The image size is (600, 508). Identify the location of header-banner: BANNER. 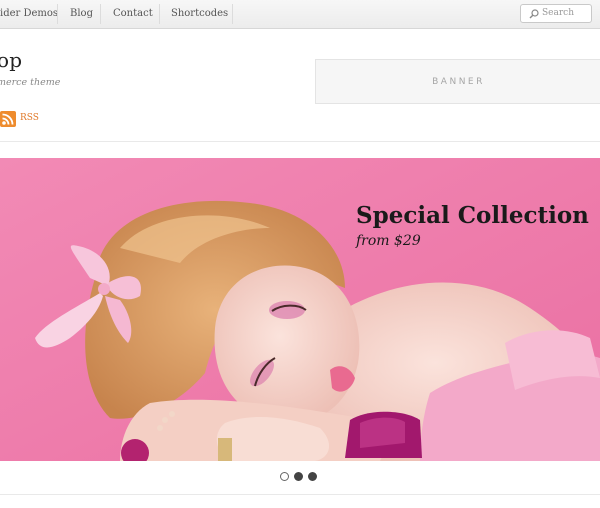
(457, 81).